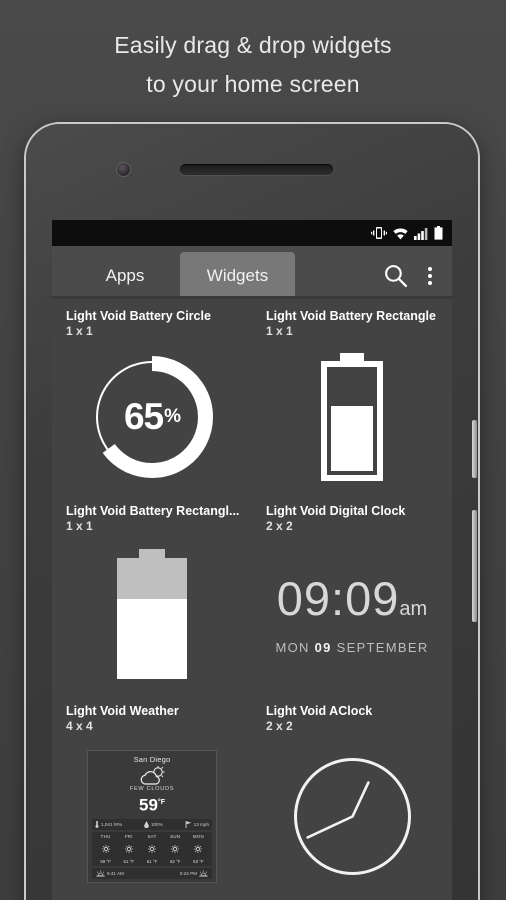 Image resolution: width=506 pixels, height=900 pixels. I want to click on forecast-day: SUN 62 °F, so click(175, 849).